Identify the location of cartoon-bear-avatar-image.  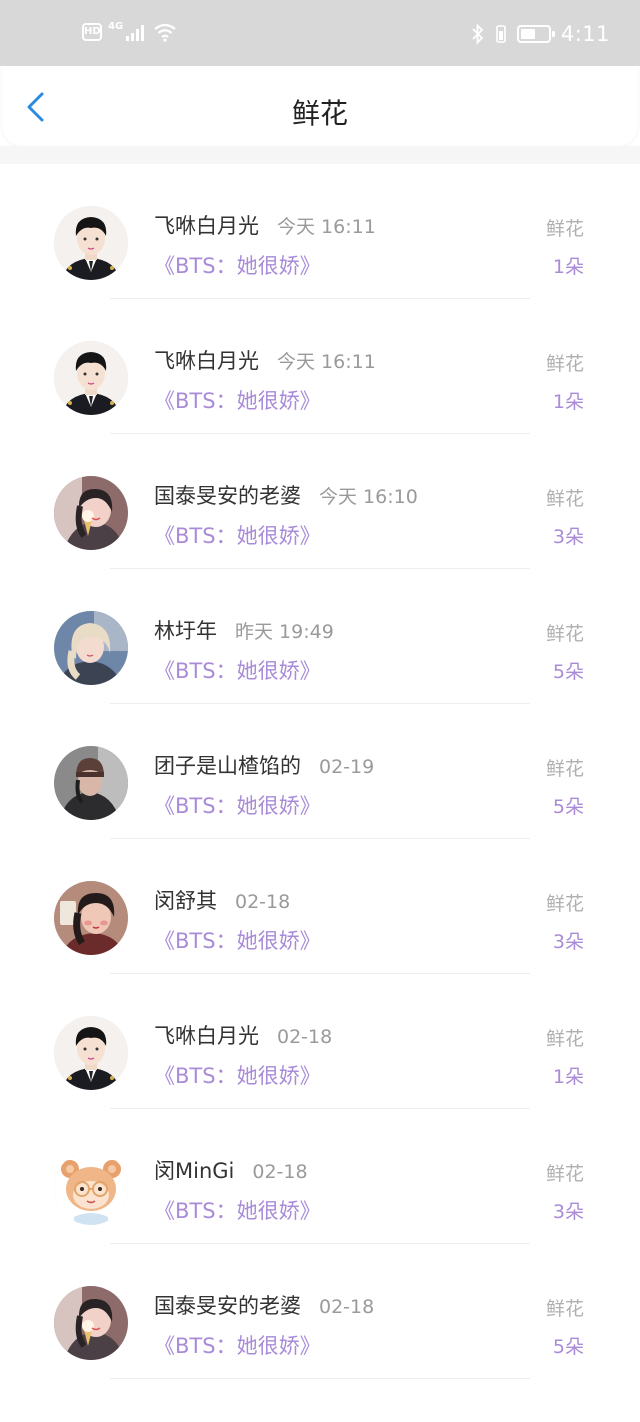
(91, 1188).